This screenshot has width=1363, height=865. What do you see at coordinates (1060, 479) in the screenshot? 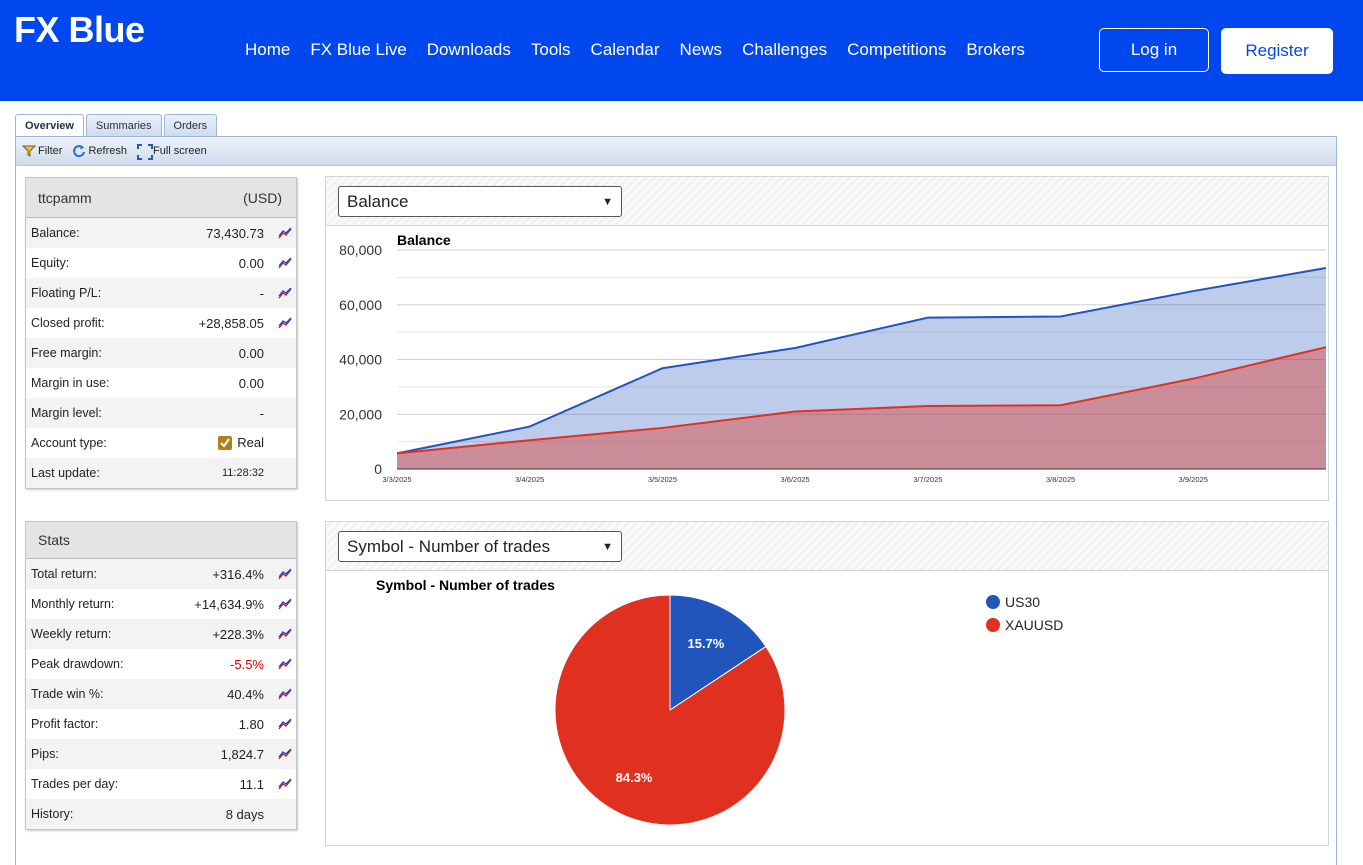
I see `x-tick-label: 3/8/2025` at bounding box center [1060, 479].